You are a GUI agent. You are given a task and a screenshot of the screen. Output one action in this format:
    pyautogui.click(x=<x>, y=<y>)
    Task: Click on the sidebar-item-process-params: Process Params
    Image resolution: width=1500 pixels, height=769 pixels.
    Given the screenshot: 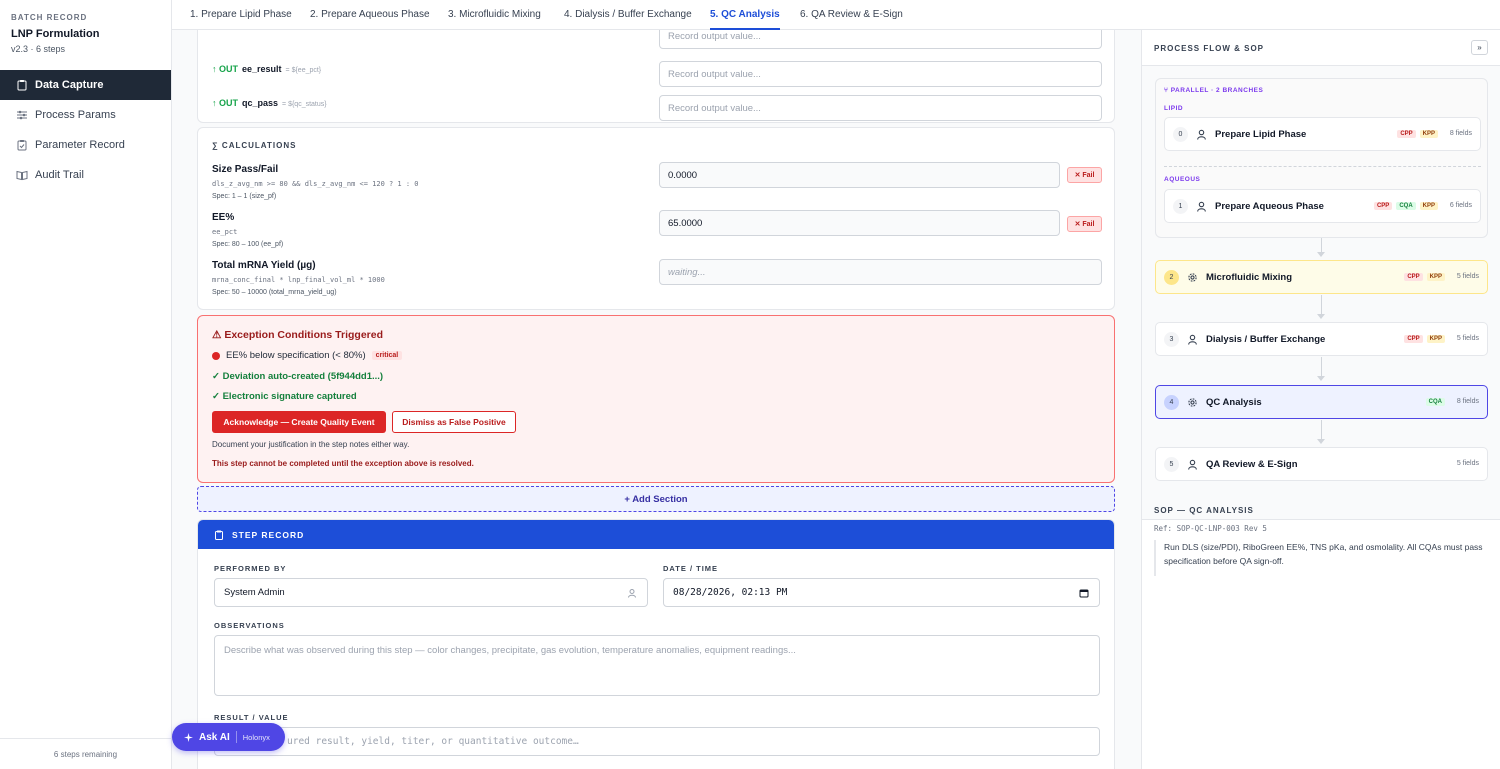 What is the action you would take?
    pyautogui.click(x=85, y=115)
    